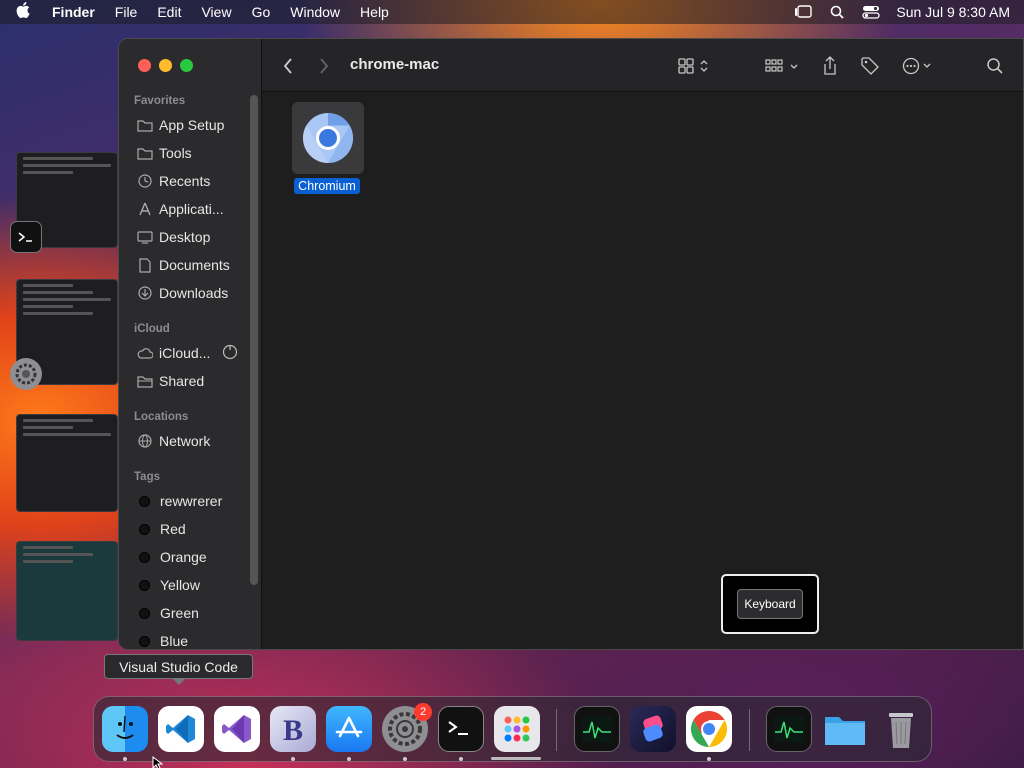  What do you see at coordinates (830, 66) in the screenshot?
I see `share-button` at bounding box center [830, 66].